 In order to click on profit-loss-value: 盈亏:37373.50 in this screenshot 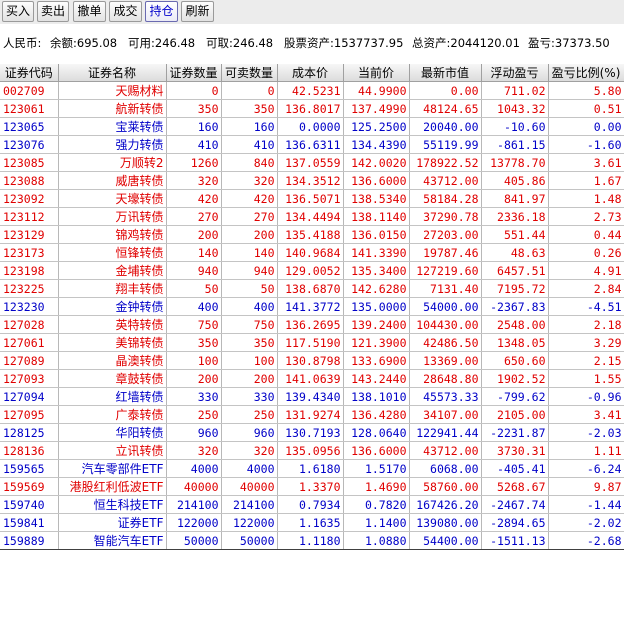, I will do `click(569, 43)`.